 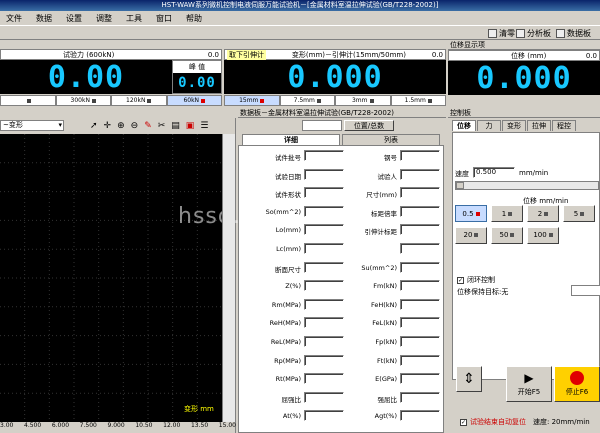 What do you see at coordinates (194, 100) in the screenshot?
I see `force-range-3: 60kN` at bounding box center [194, 100].